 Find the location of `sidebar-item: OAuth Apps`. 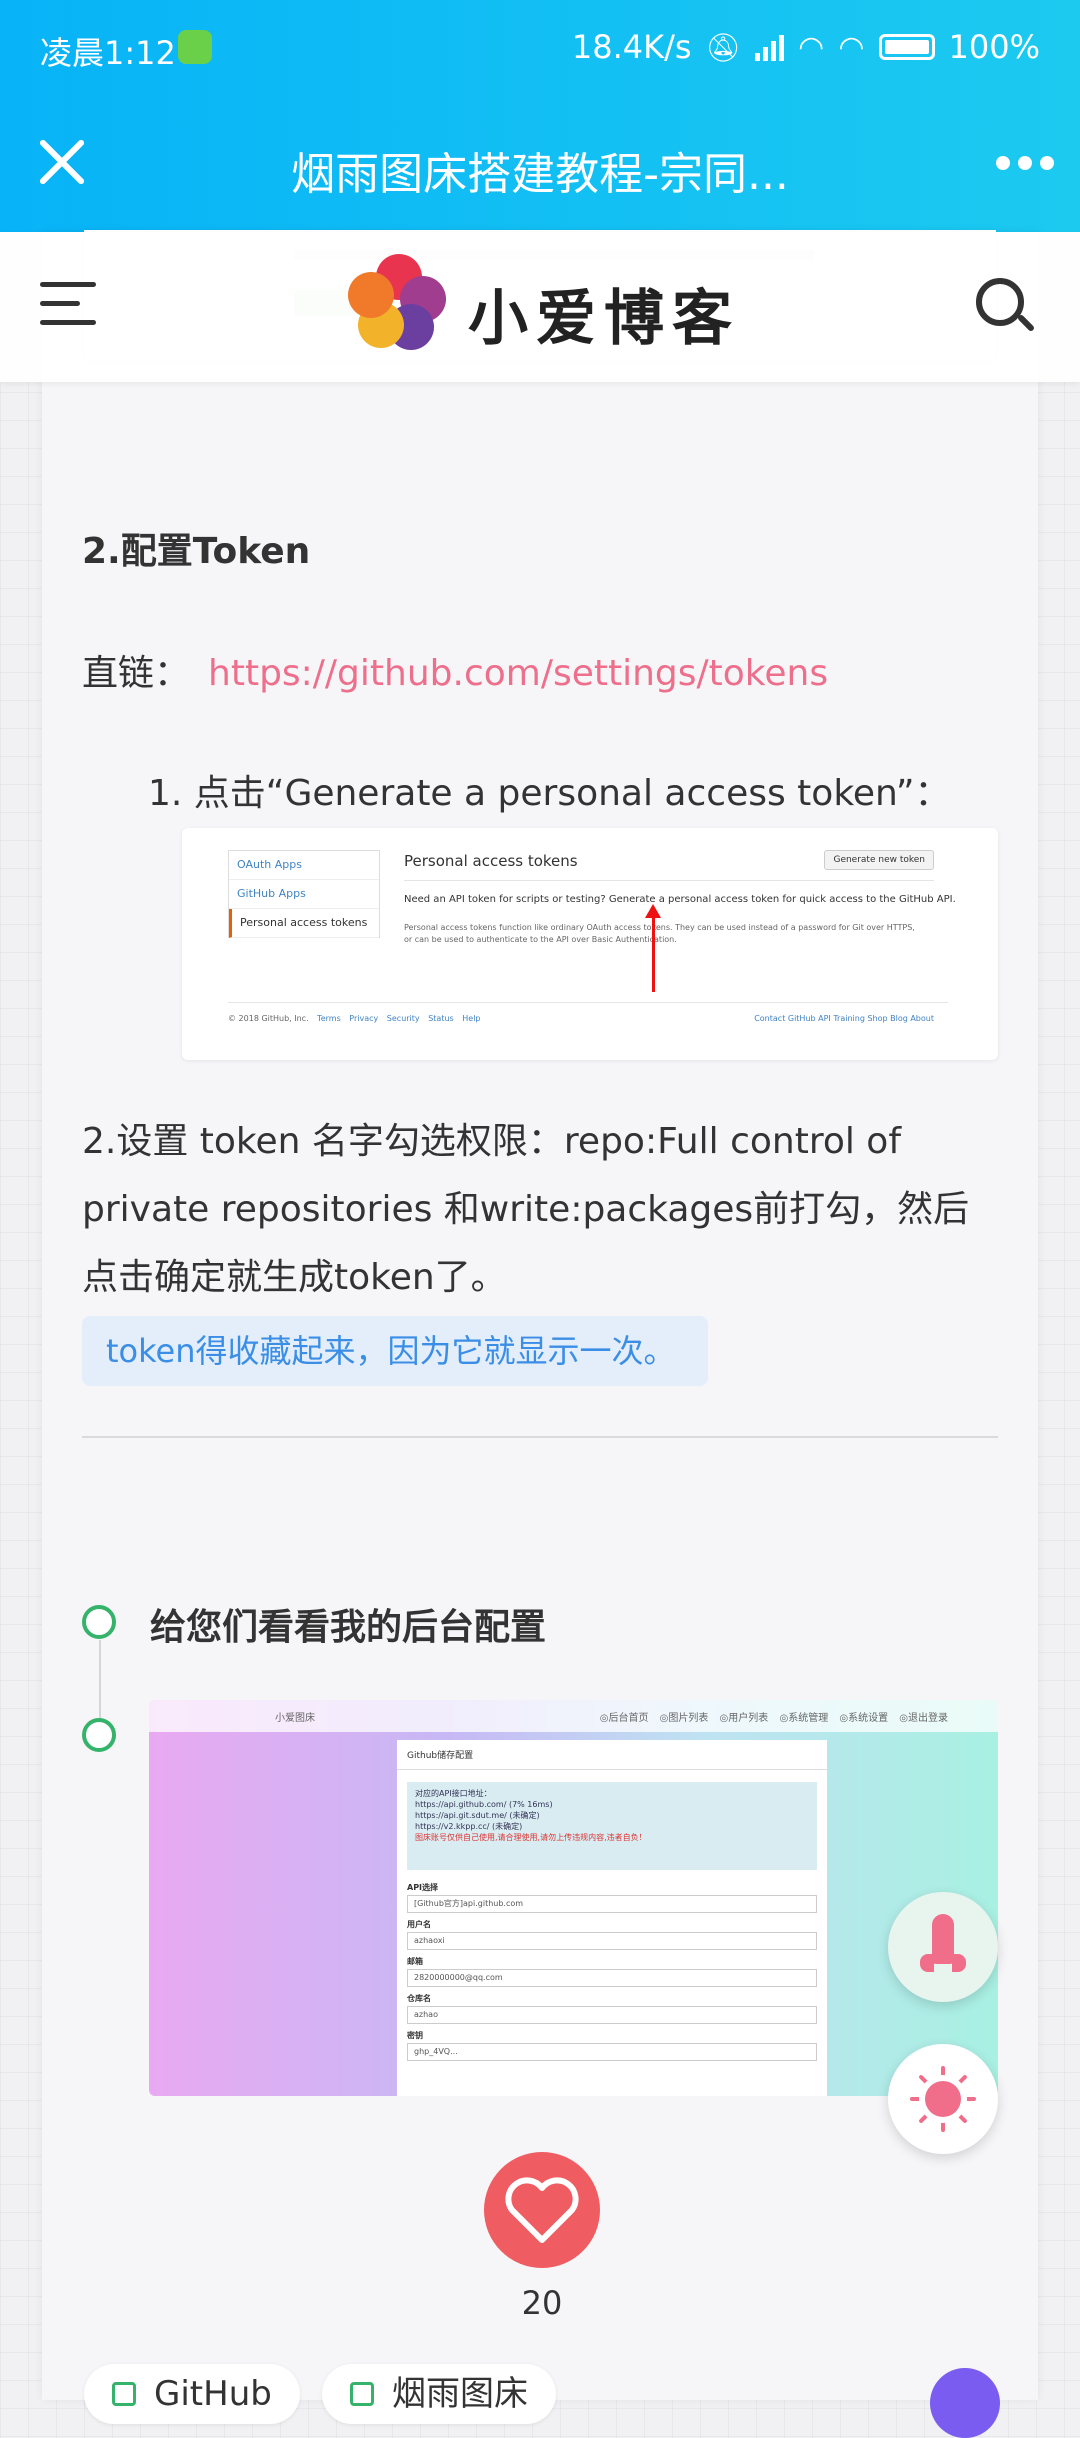

sidebar-item: OAuth Apps is located at coordinates (304, 865).